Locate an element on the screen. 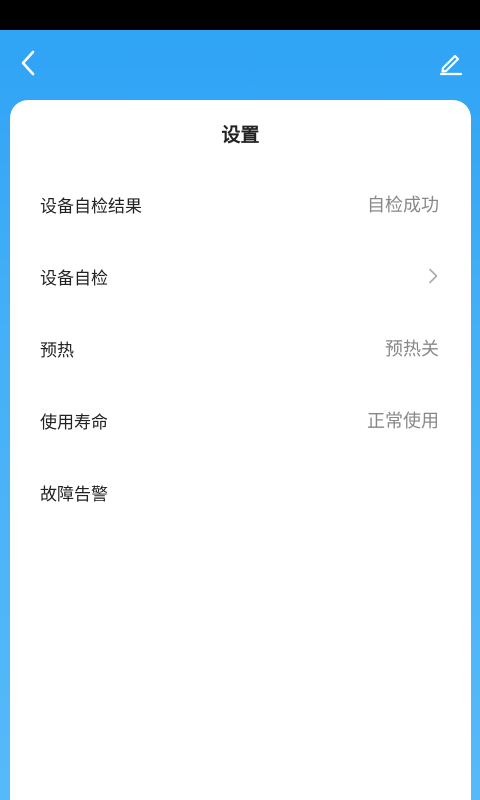 This screenshot has width=480, height=800. edit-button is located at coordinates (451, 65).